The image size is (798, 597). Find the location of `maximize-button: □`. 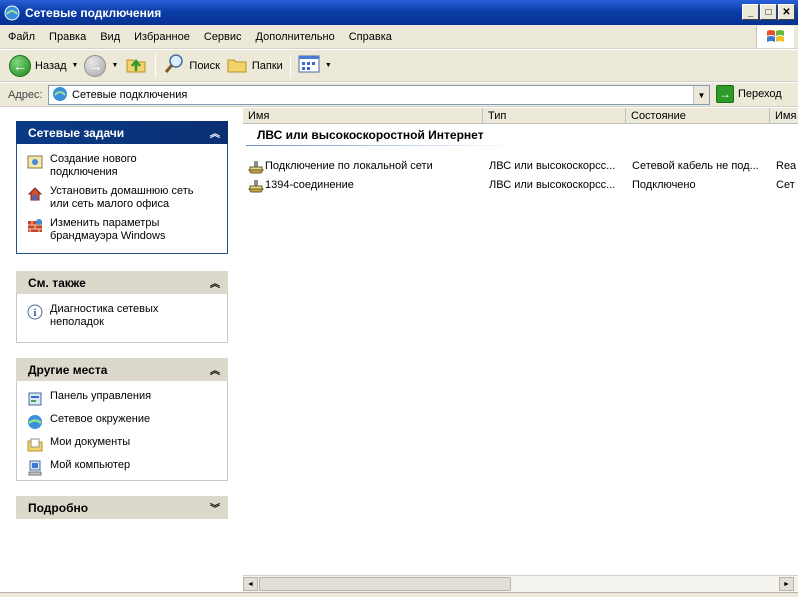

maximize-button: □ is located at coordinates (768, 12).